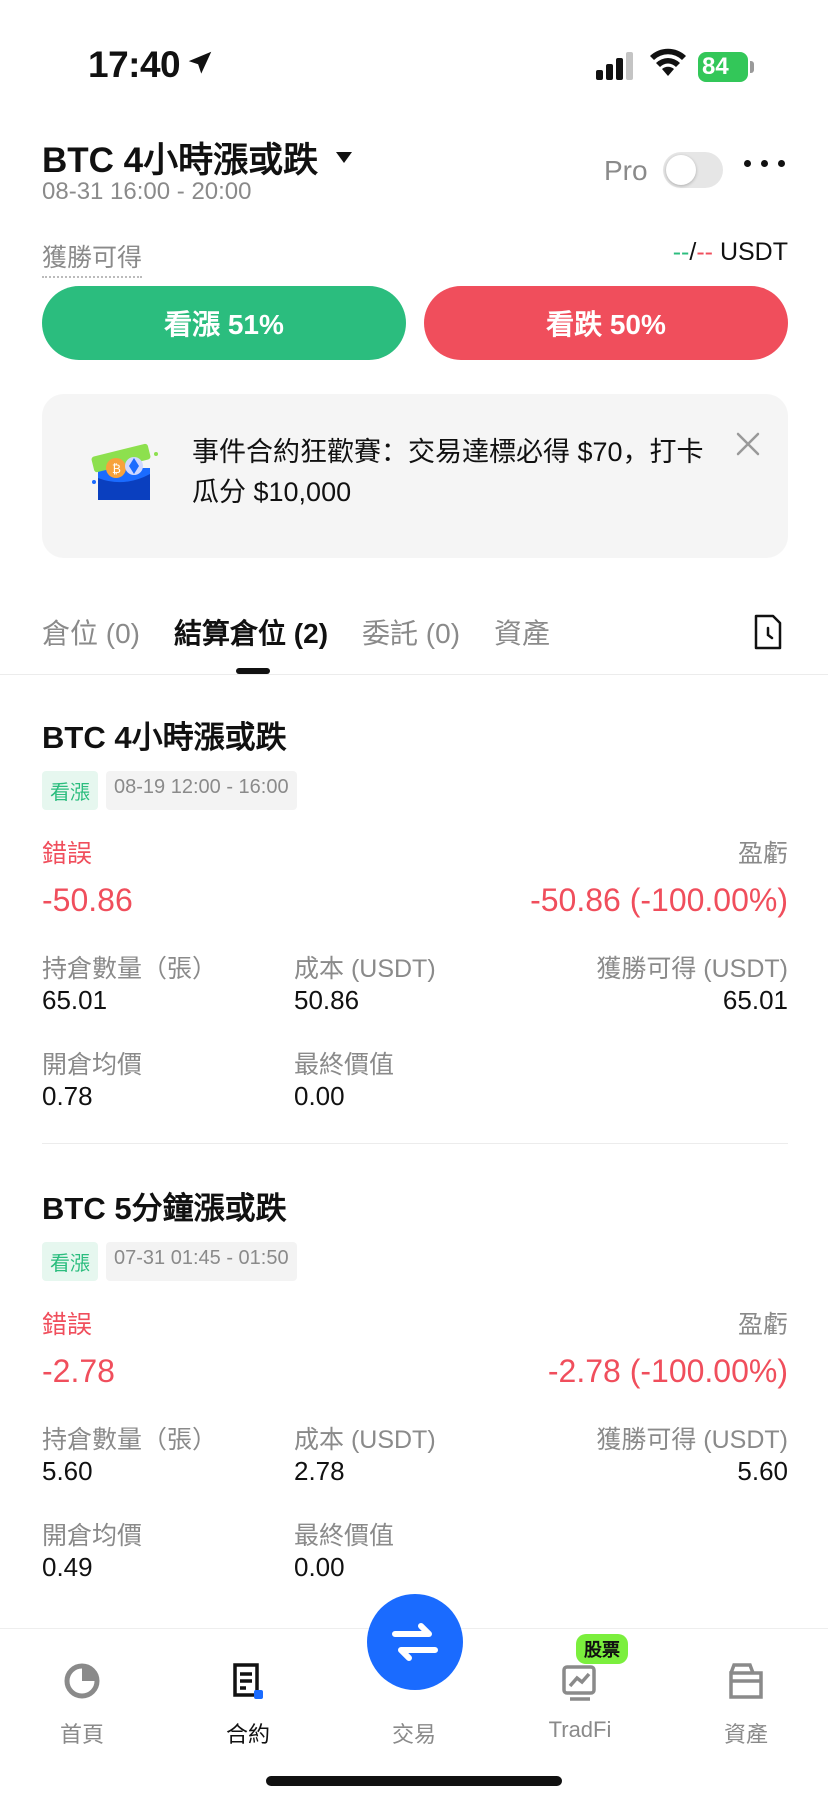 This screenshot has height=1801, width=828. I want to click on toggle-knob, so click(681, 170).